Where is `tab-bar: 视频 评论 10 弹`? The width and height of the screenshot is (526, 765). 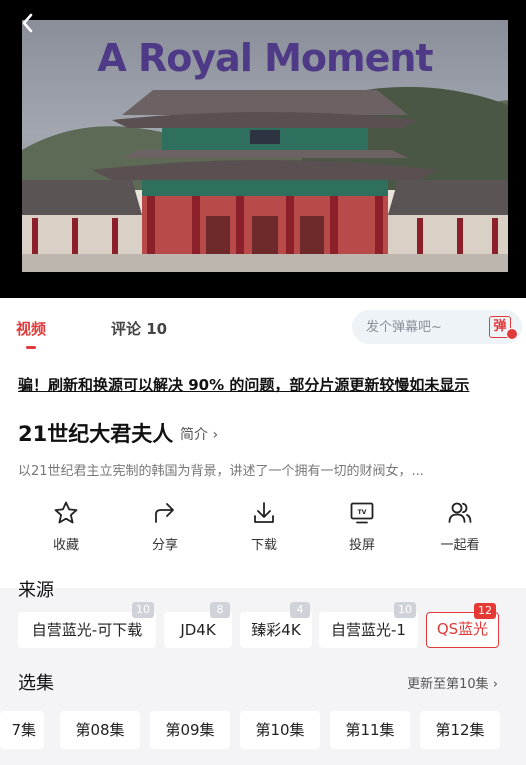 tab-bar: 视频 评论 10 弹 is located at coordinates (263, 328).